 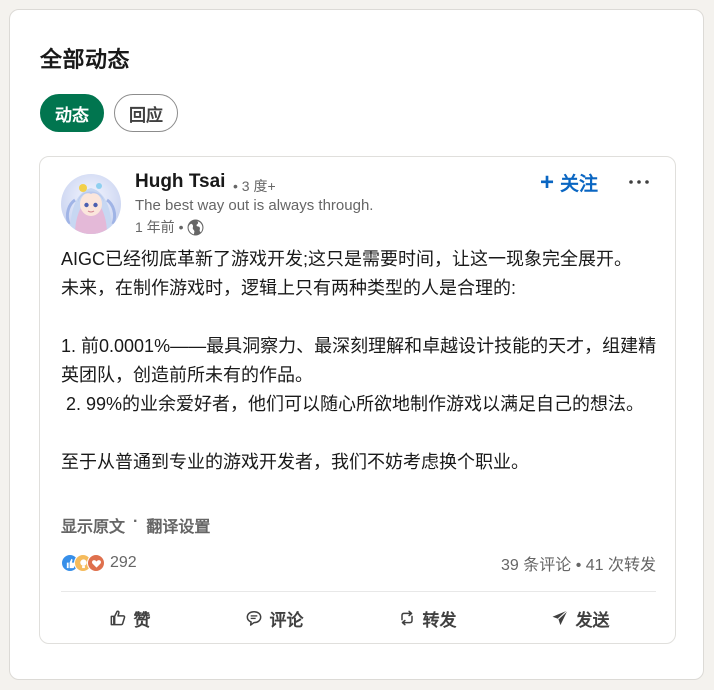 I want to click on tab-replies: 回应, so click(x=146, y=113).